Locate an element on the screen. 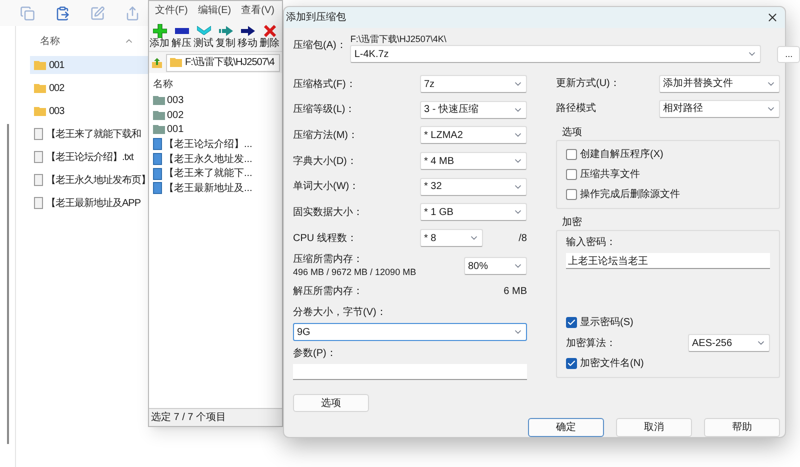  toolbar-button: 复制 is located at coordinates (225, 36).